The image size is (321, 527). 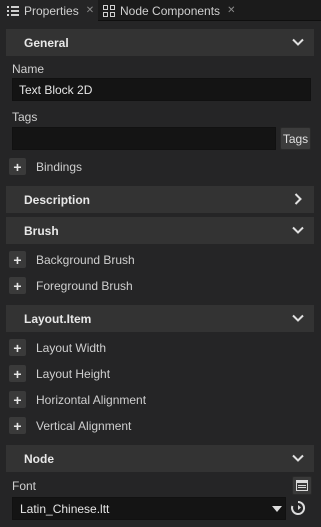 I want to click on components-icon, so click(x=109, y=10).